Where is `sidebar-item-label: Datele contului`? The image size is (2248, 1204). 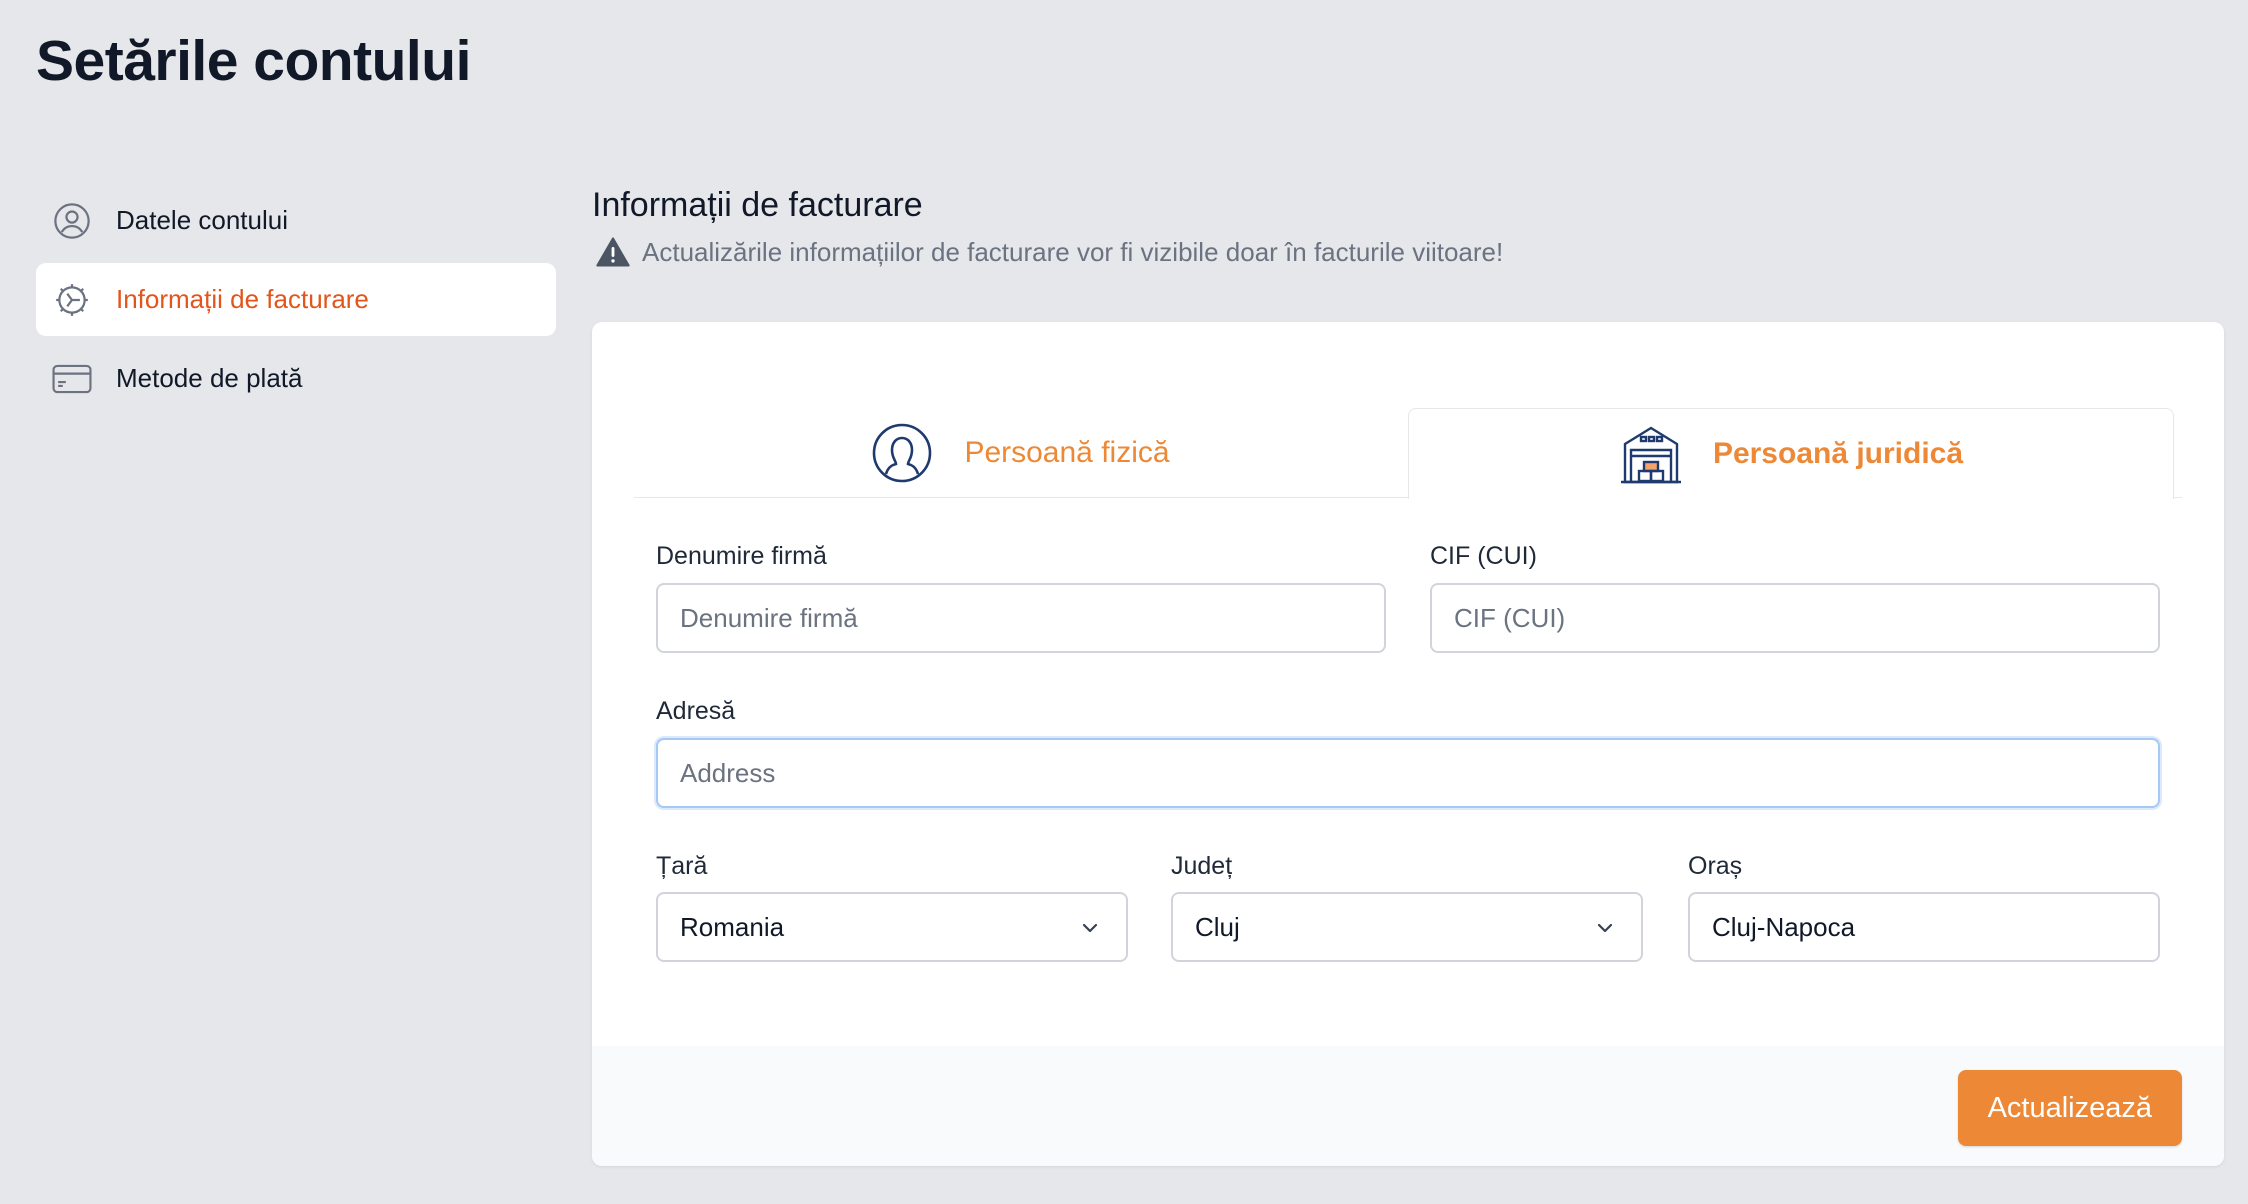 sidebar-item-label: Datele contului is located at coordinates (202, 220).